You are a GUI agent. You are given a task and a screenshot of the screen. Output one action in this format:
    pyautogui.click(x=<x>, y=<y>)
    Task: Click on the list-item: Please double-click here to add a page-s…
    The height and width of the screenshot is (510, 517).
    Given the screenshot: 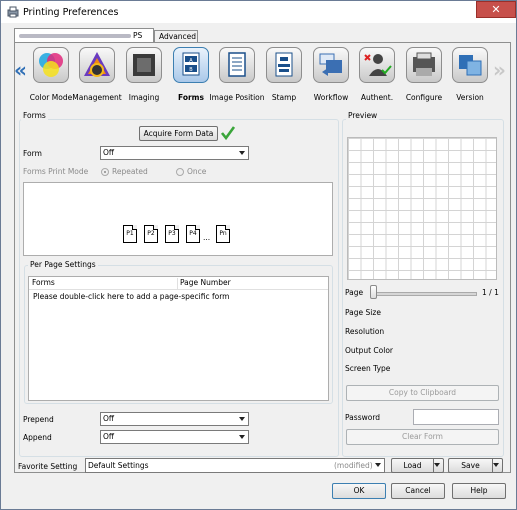 What is the action you would take?
    pyautogui.click(x=131, y=296)
    